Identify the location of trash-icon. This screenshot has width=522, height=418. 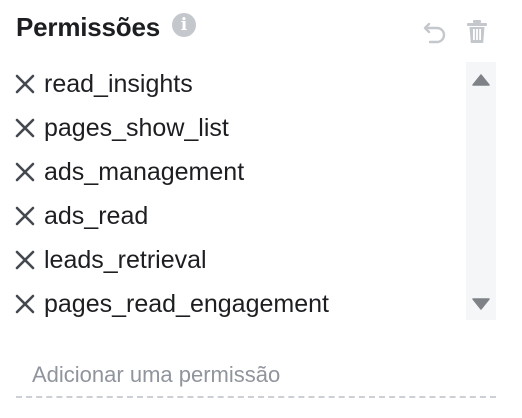
(477, 31).